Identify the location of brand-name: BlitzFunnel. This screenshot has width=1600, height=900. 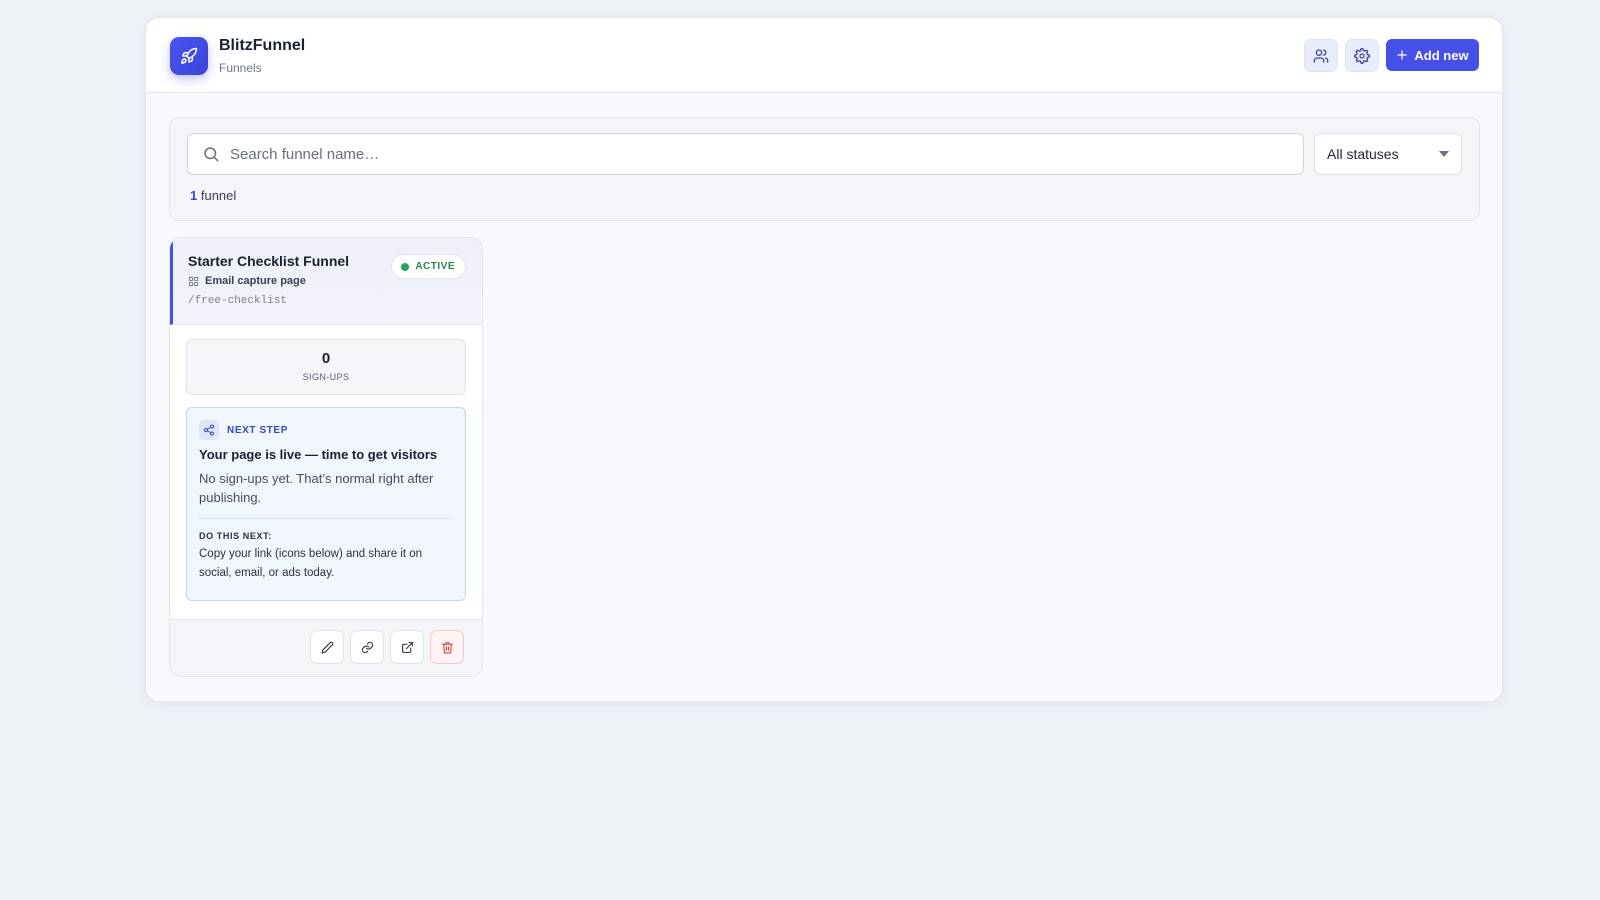
(262, 45).